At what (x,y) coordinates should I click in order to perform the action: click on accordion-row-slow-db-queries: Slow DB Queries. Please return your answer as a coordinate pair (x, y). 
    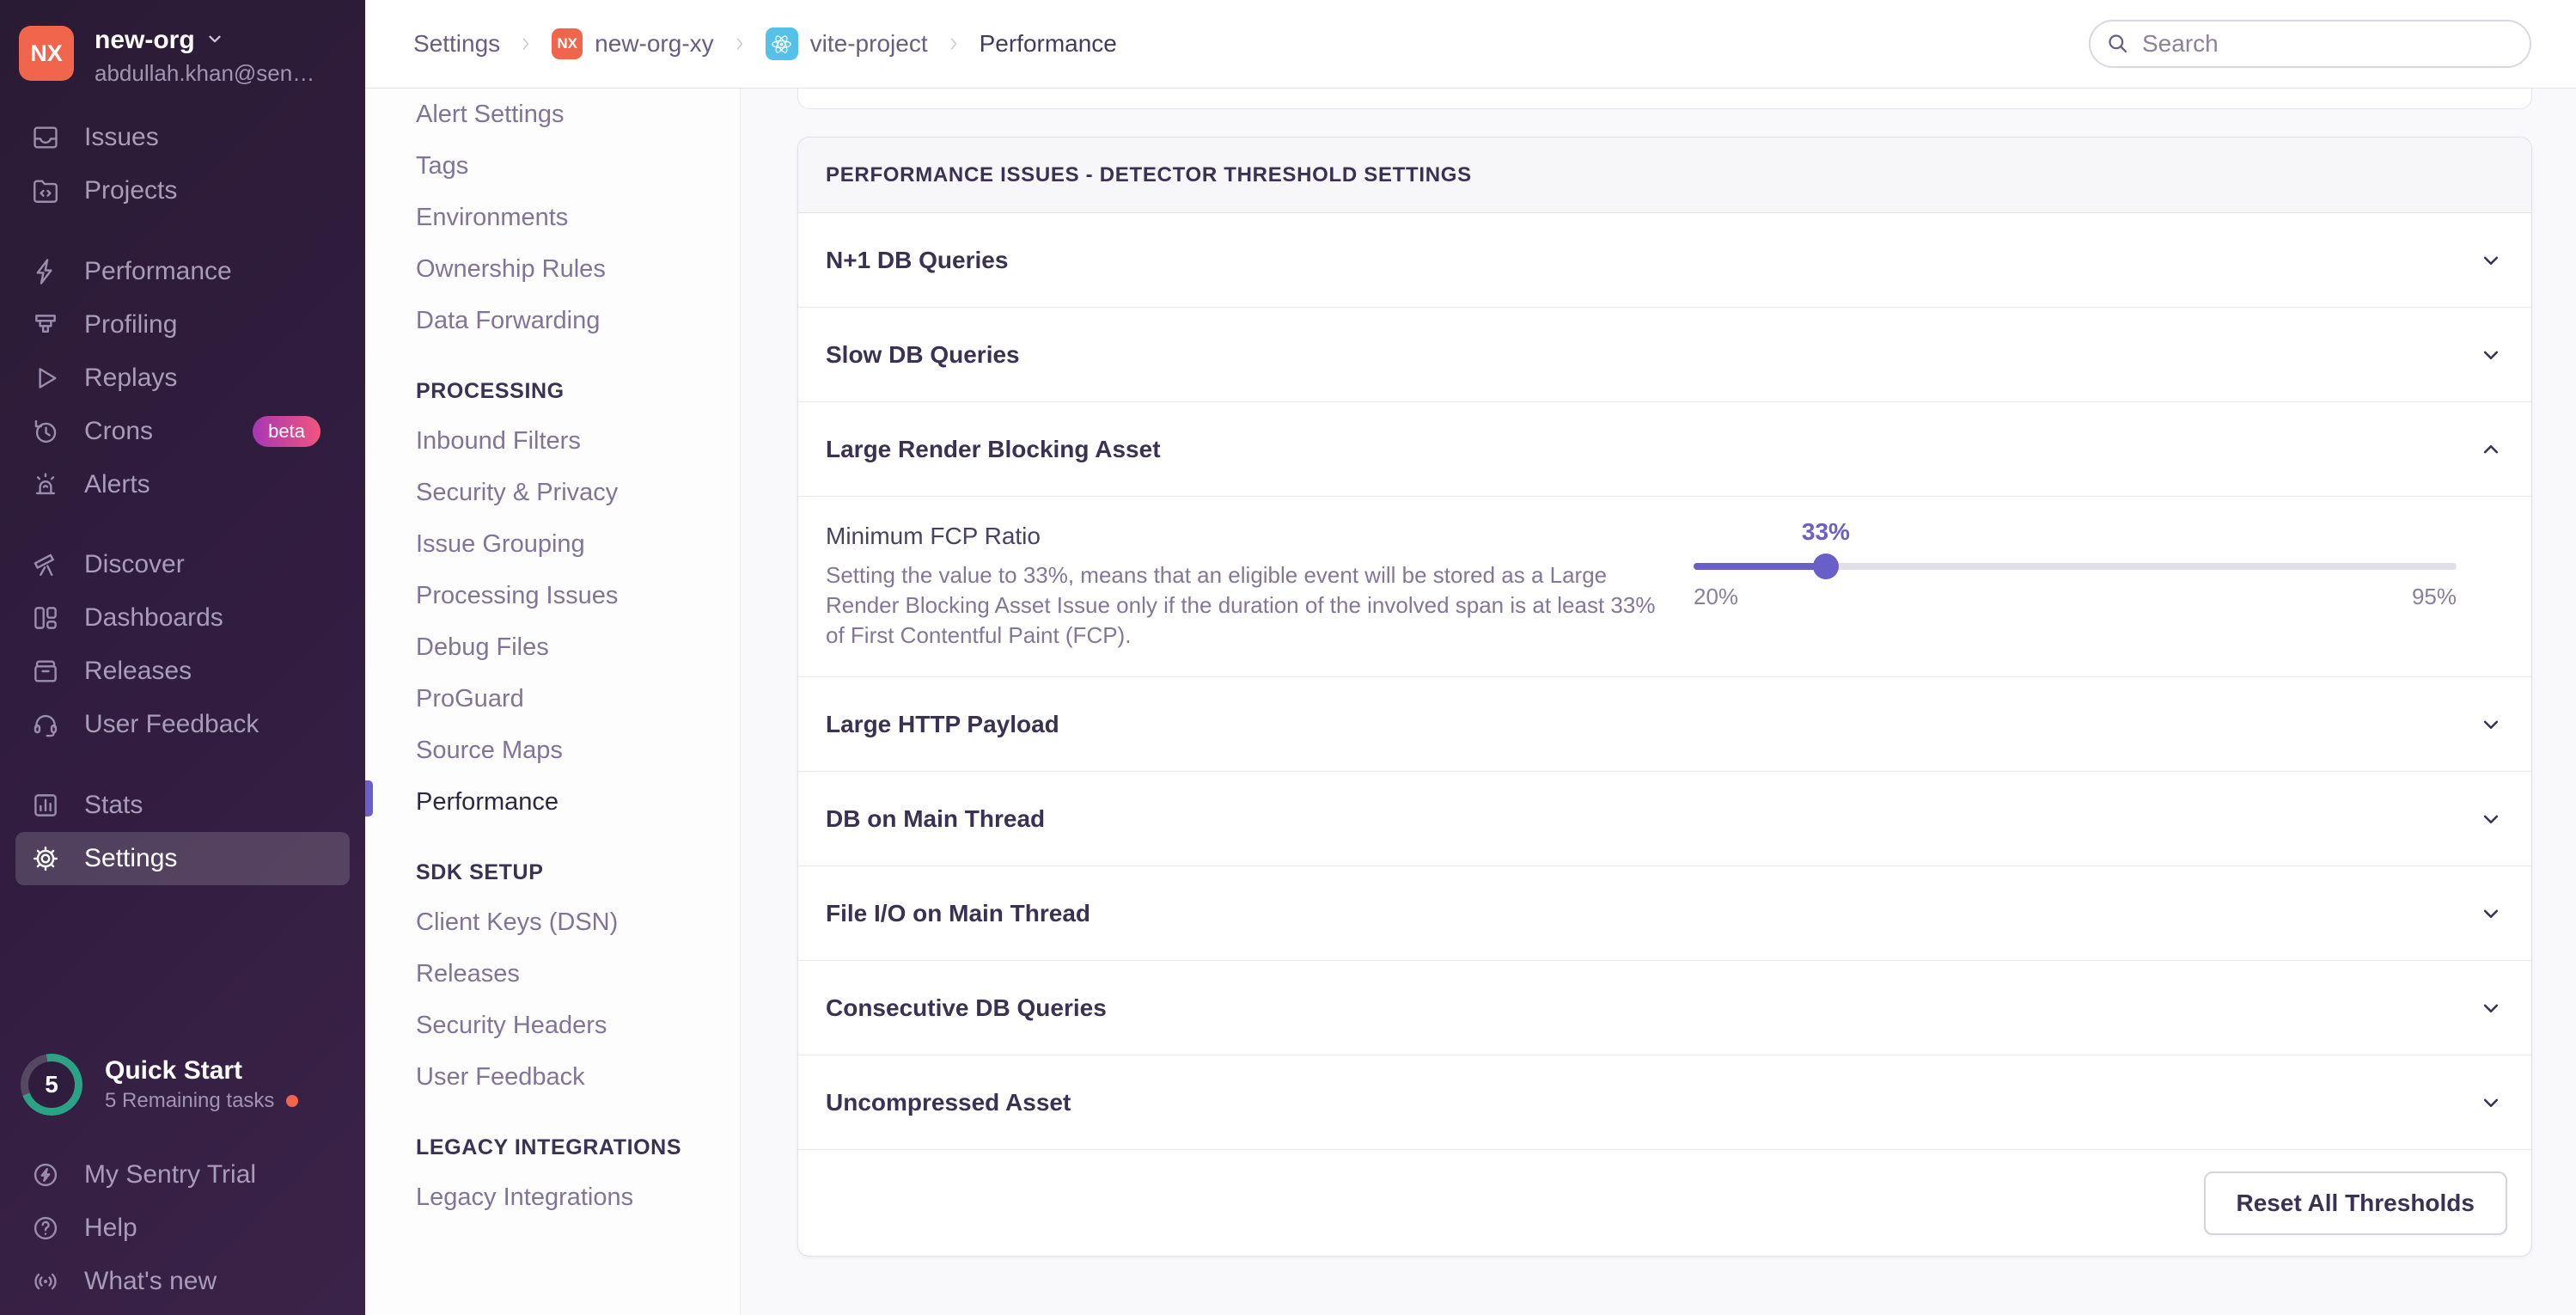
    Looking at the image, I should click on (1664, 355).